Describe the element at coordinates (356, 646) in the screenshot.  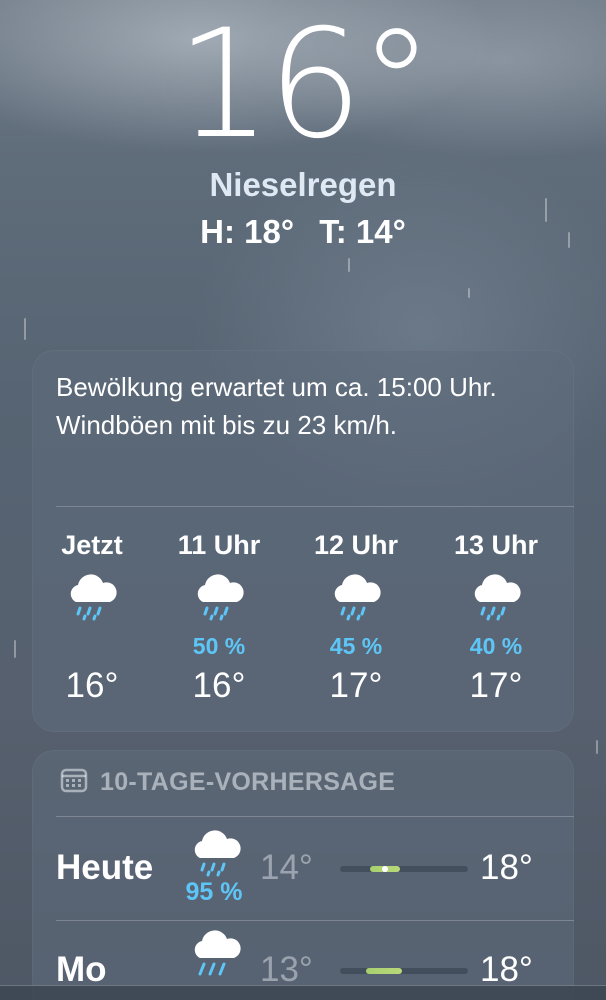
I see `precip-chance: 45 %` at that location.